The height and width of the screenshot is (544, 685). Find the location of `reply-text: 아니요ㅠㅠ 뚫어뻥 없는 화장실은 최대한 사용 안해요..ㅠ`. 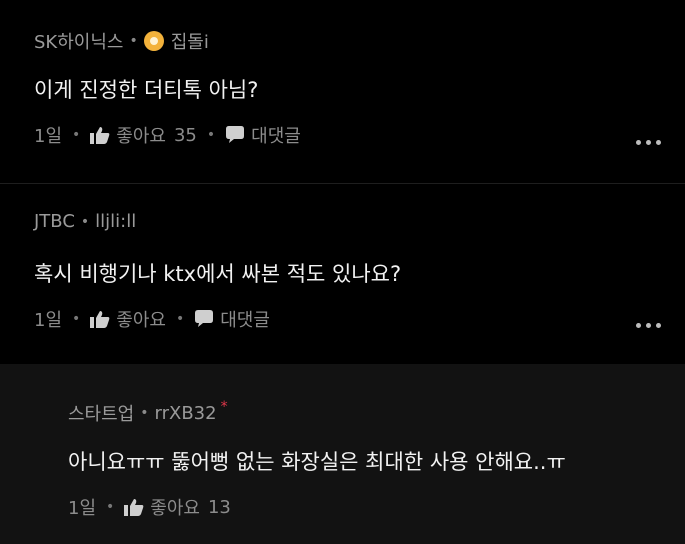

reply-text: 아니요ㅠㅠ 뚫어뻥 없는 화장실은 최대한 사용 안해요..ㅠ is located at coordinates (317, 462).